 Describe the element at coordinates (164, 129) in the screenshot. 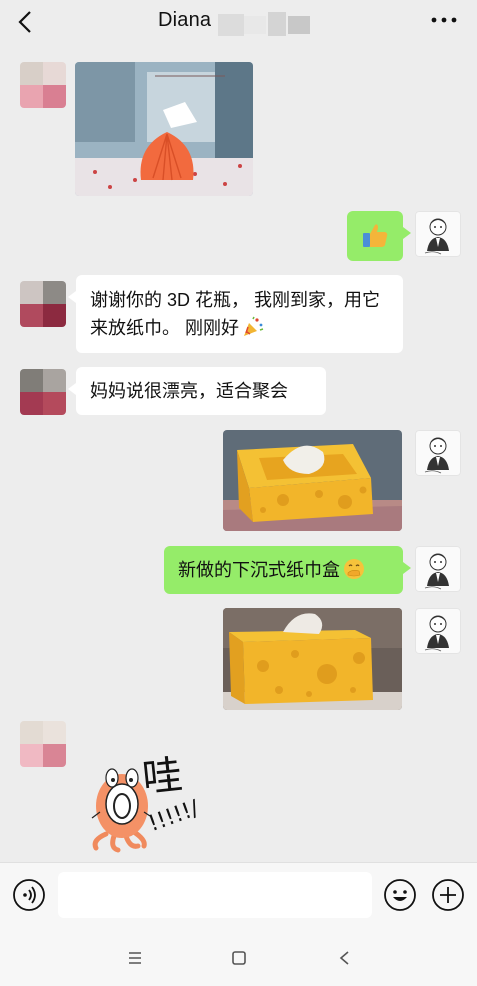

I see `photo-message-shell-vase` at that location.